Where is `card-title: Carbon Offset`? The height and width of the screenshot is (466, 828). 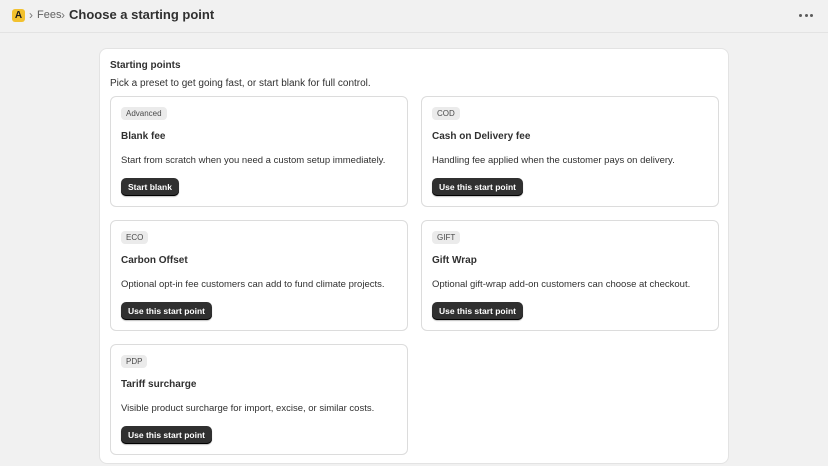
card-title: Carbon Offset is located at coordinates (154, 260).